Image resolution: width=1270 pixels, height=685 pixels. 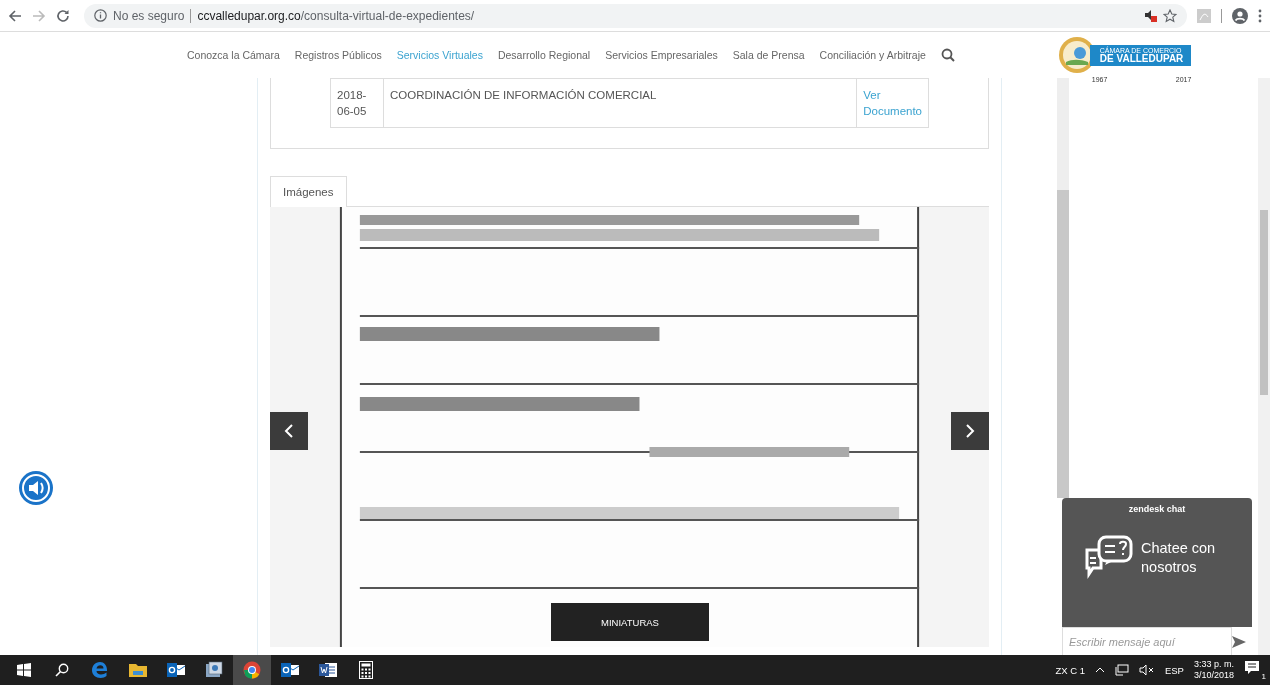 I want to click on address-bar: No es seguro ccvalledupar.org.co/consulta-virtual-de-expedientes/, so click(x=635, y=15).